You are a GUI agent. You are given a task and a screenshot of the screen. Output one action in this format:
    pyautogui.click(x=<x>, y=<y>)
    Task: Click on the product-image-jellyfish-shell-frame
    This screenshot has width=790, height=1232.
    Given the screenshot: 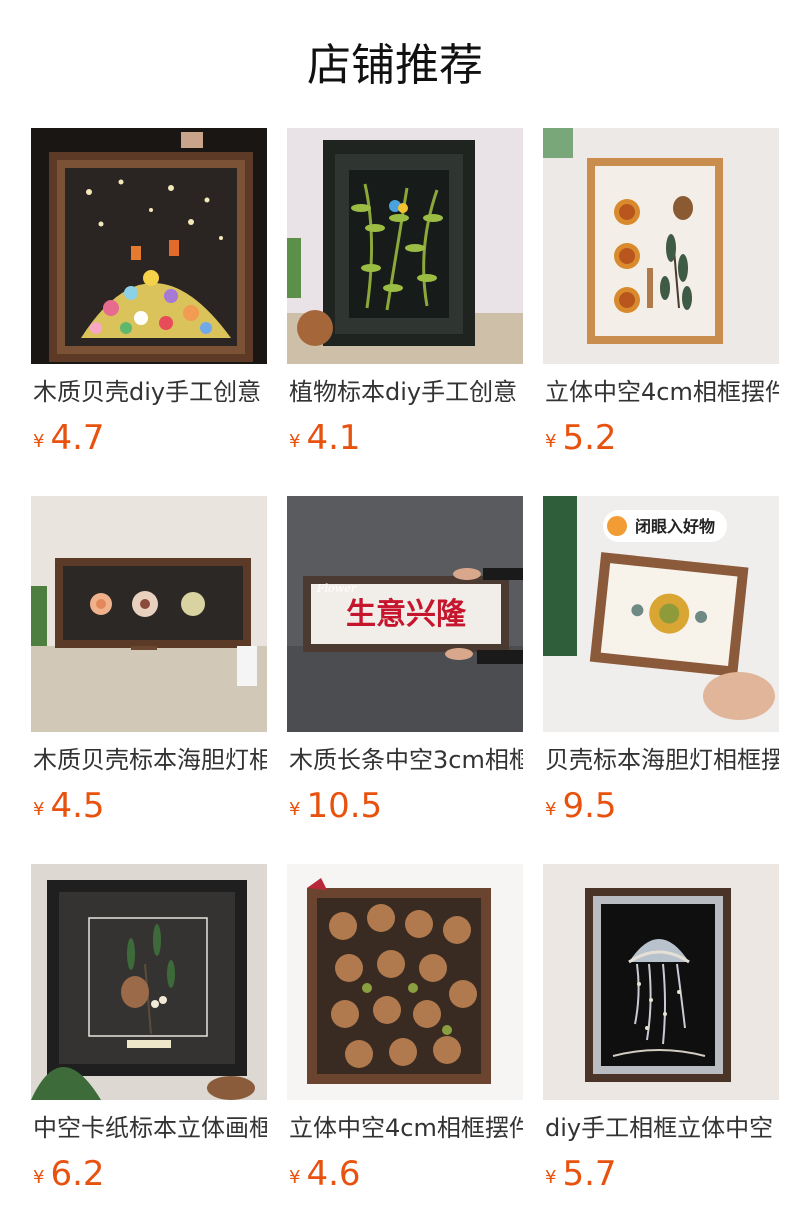 What is the action you would take?
    pyautogui.click(x=661, y=982)
    